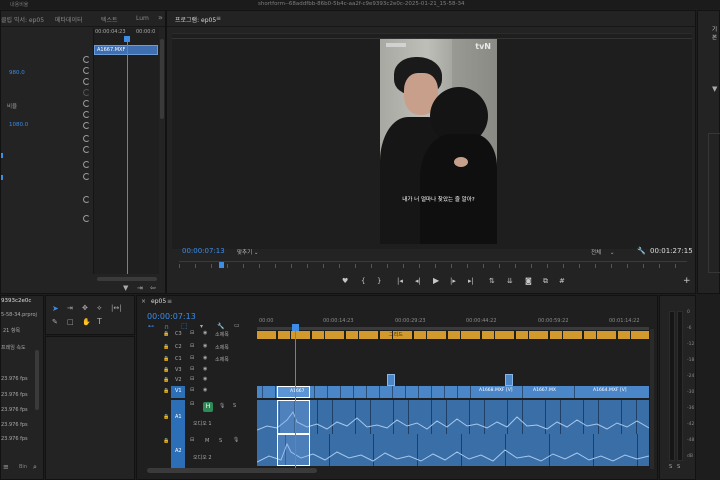  I want to click on wrench-icon: 🔧, so click(641, 251).